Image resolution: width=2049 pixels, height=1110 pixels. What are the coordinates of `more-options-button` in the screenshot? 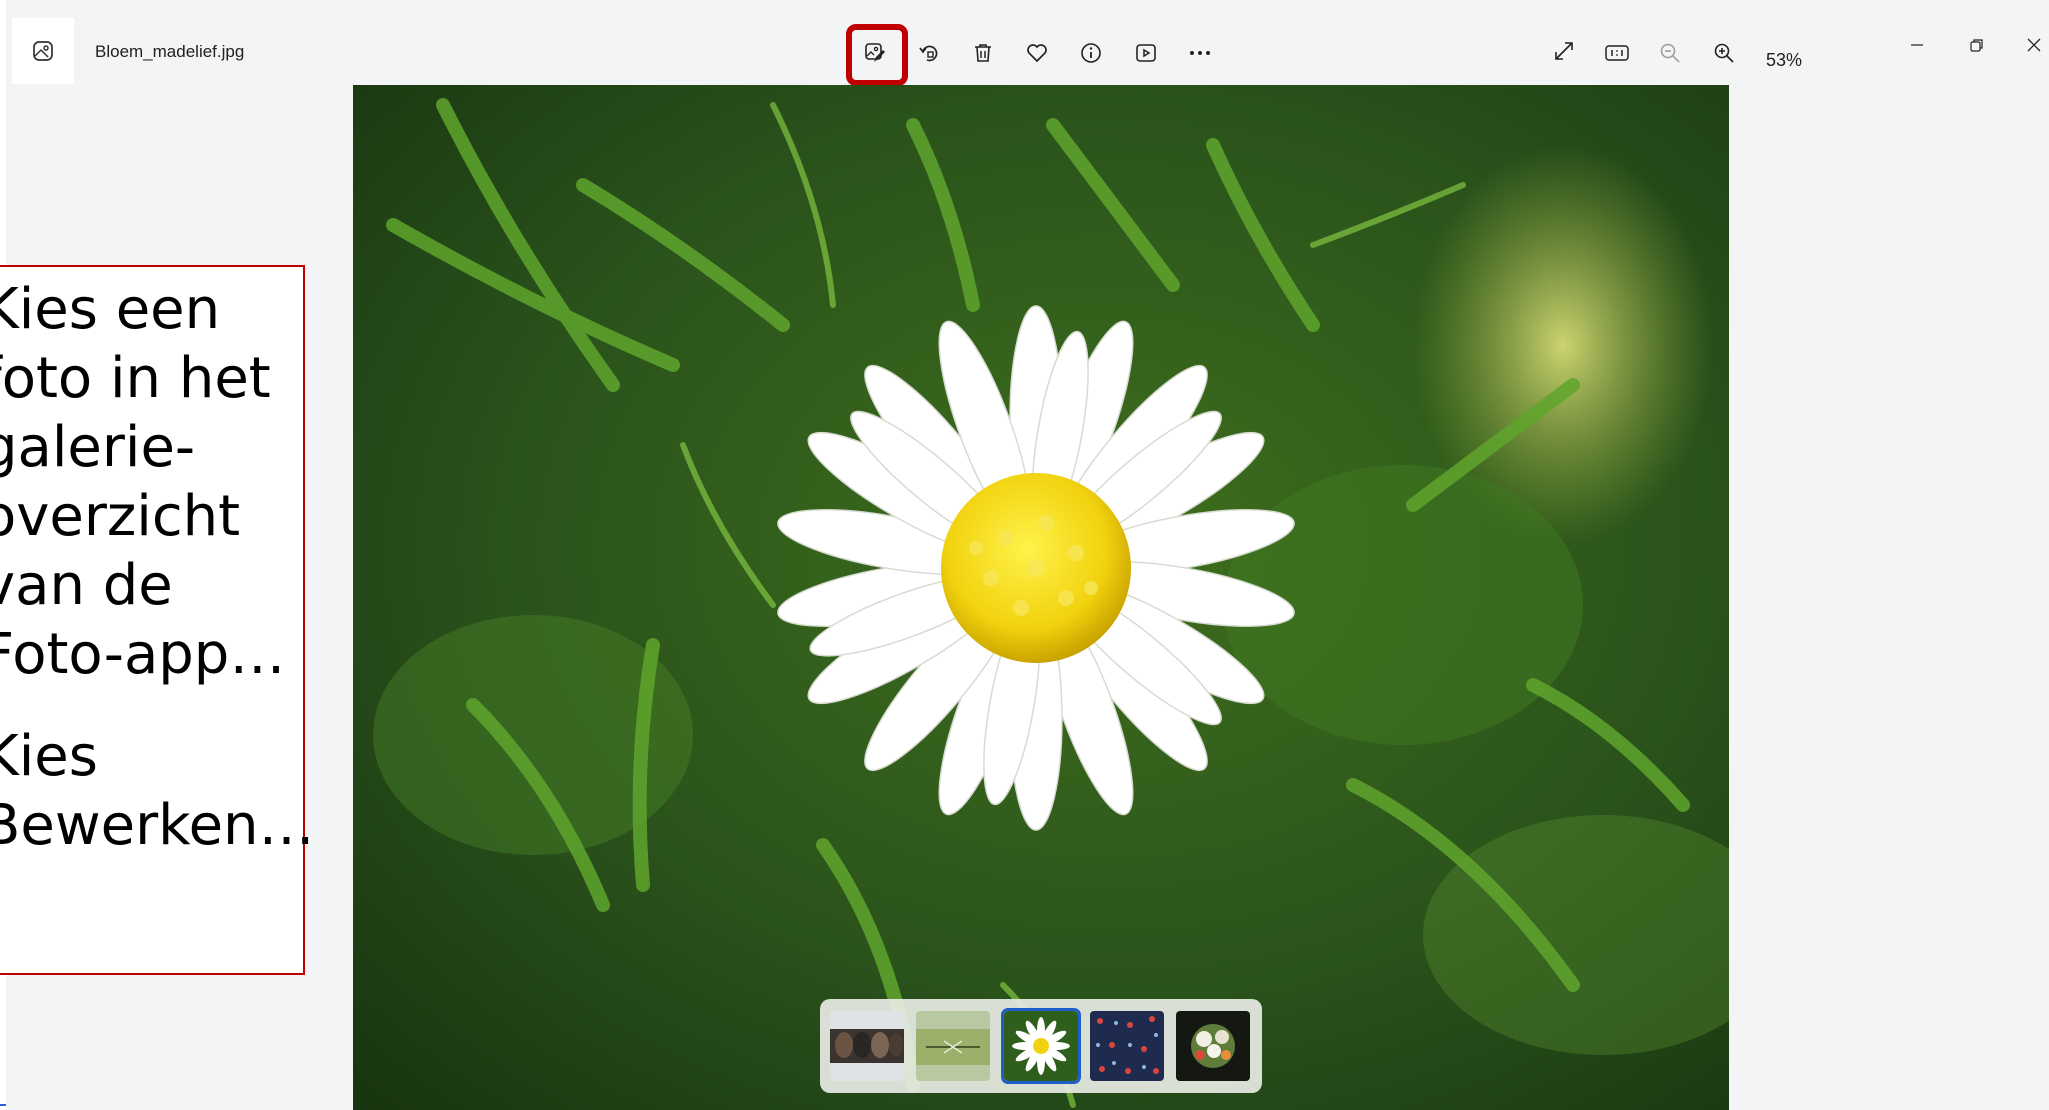 It's located at (1200, 53).